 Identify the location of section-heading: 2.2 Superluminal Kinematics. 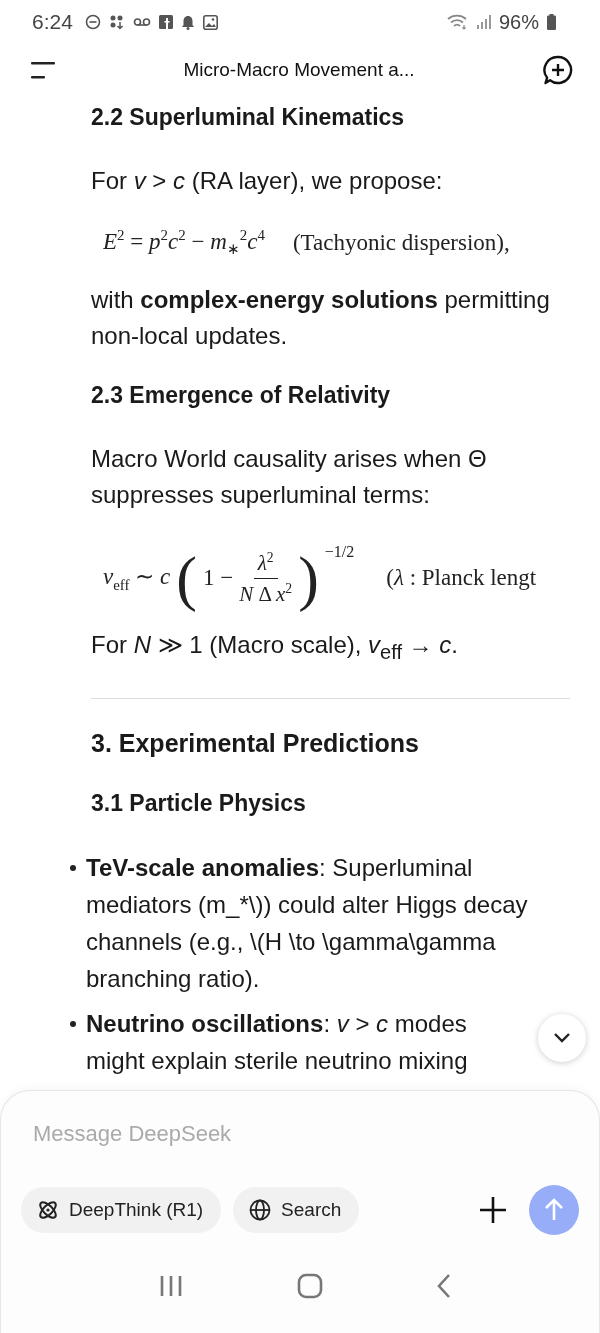
(248, 117).